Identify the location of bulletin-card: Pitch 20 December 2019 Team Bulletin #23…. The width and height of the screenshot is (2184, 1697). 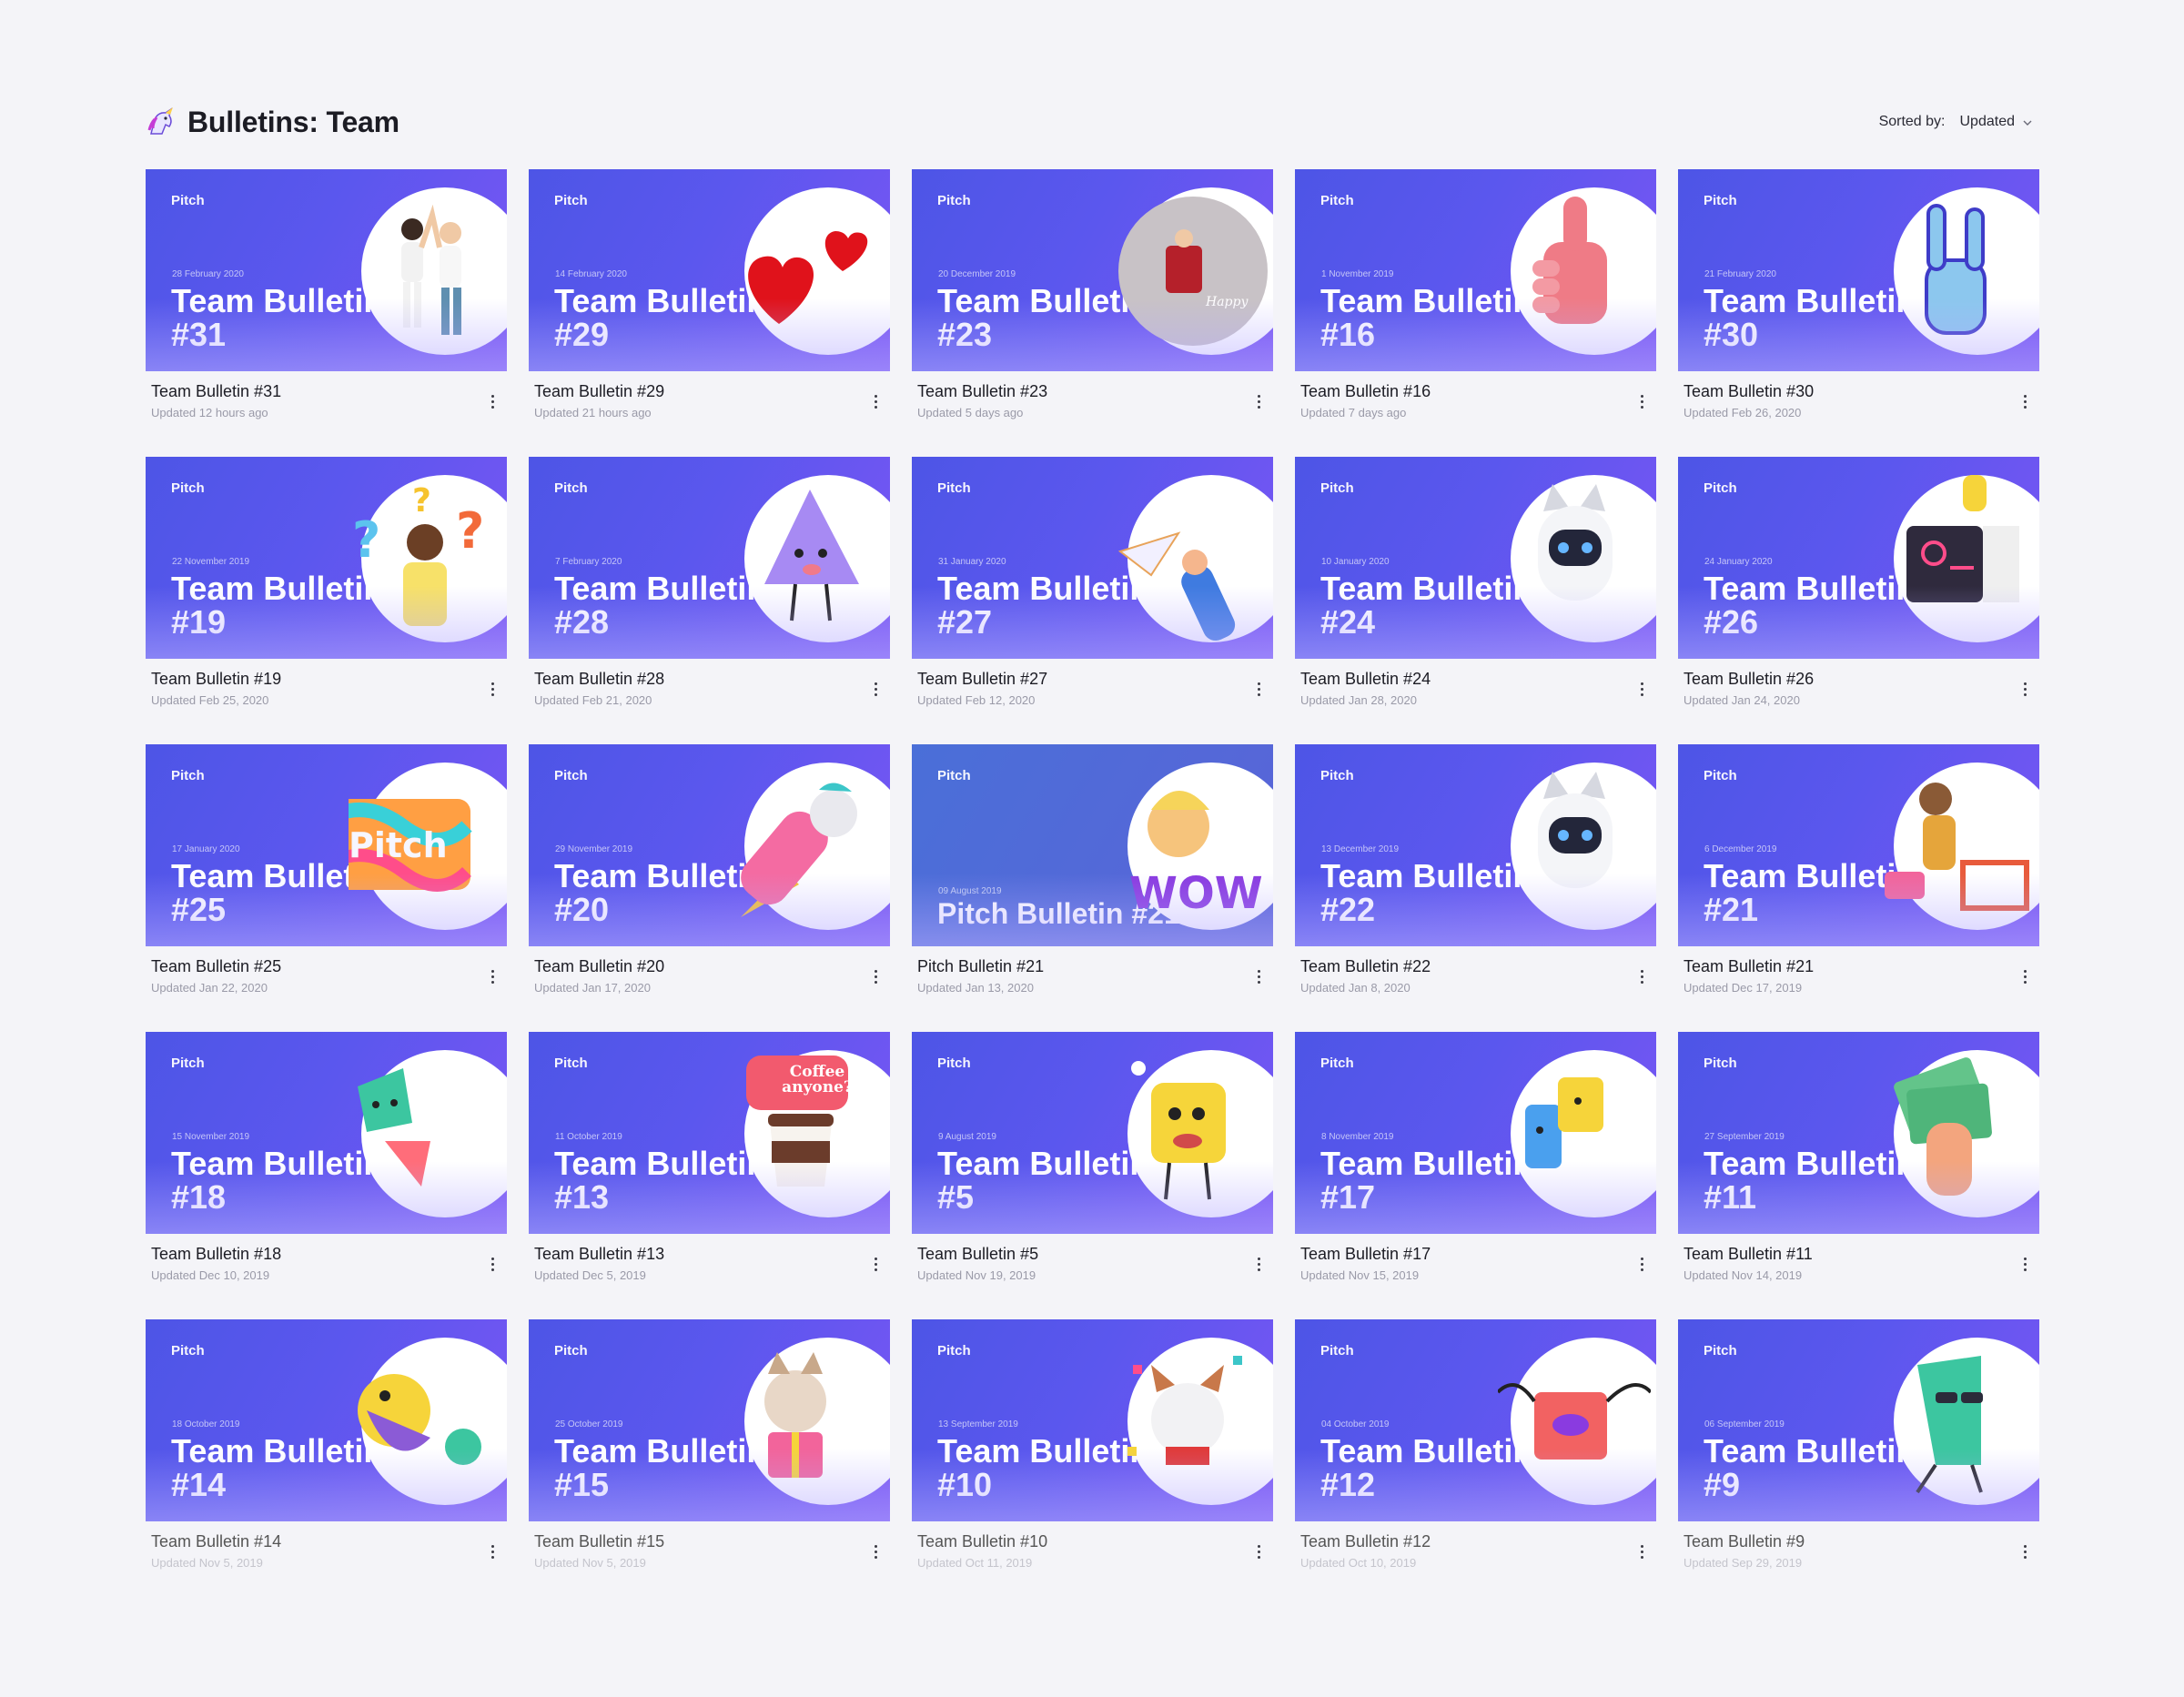
(1093, 300).